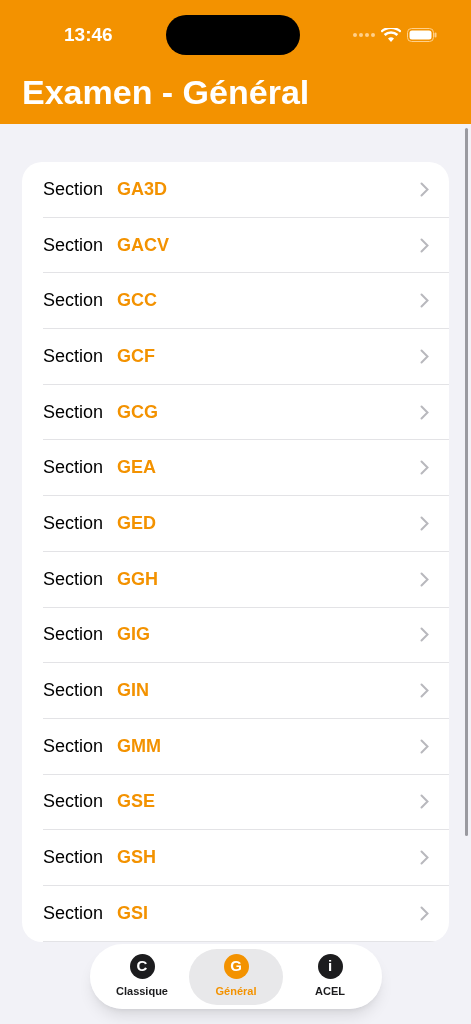 This screenshot has width=471, height=1024. What do you see at coordinates (142, 189) in the screenshot?
I see `section-code: GA3D` at bounding box center [142, 189].